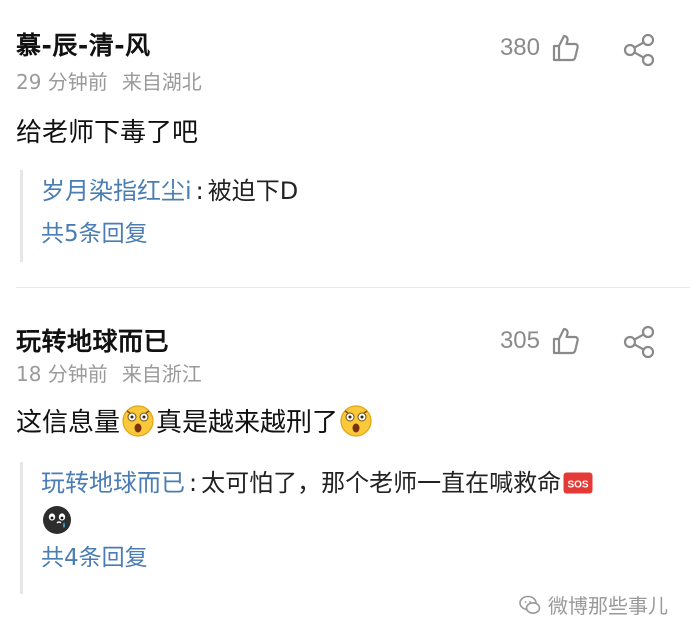 This screenshot has height=635, width=690. I want to click on reply-line: 岁月染指红尘i: 被迫下D, so click(353, 191).